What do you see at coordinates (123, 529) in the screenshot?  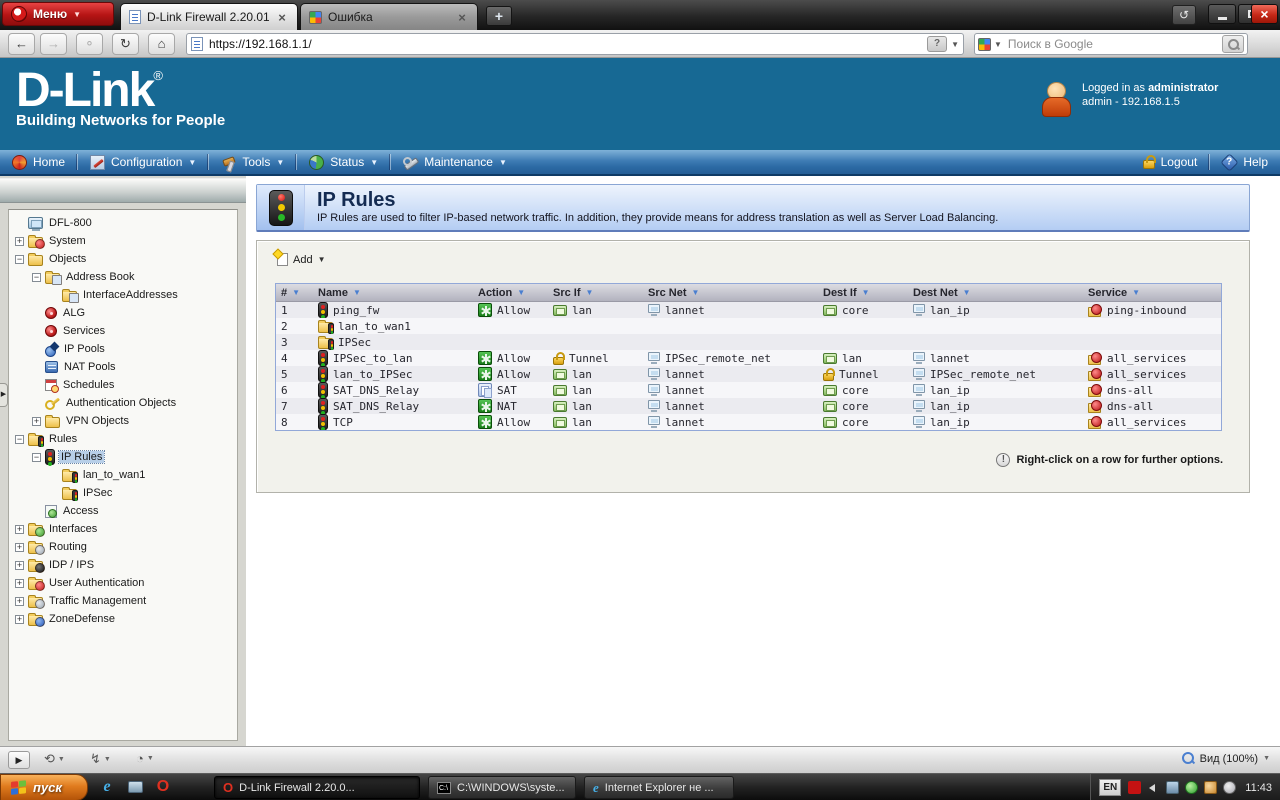 I see `tree-item-interfaces: + Interfaces` at bounding box center [123, 529].